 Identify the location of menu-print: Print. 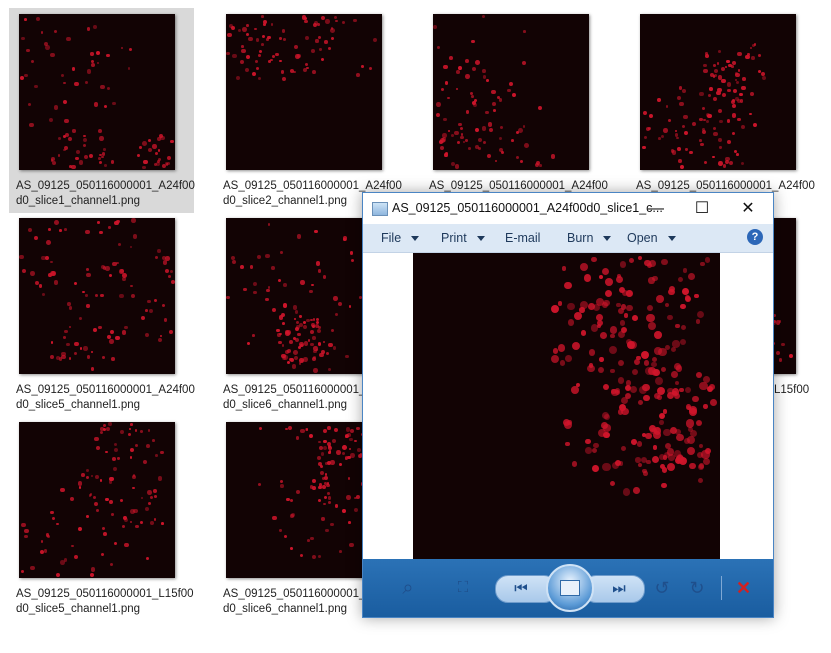
(463, 238).